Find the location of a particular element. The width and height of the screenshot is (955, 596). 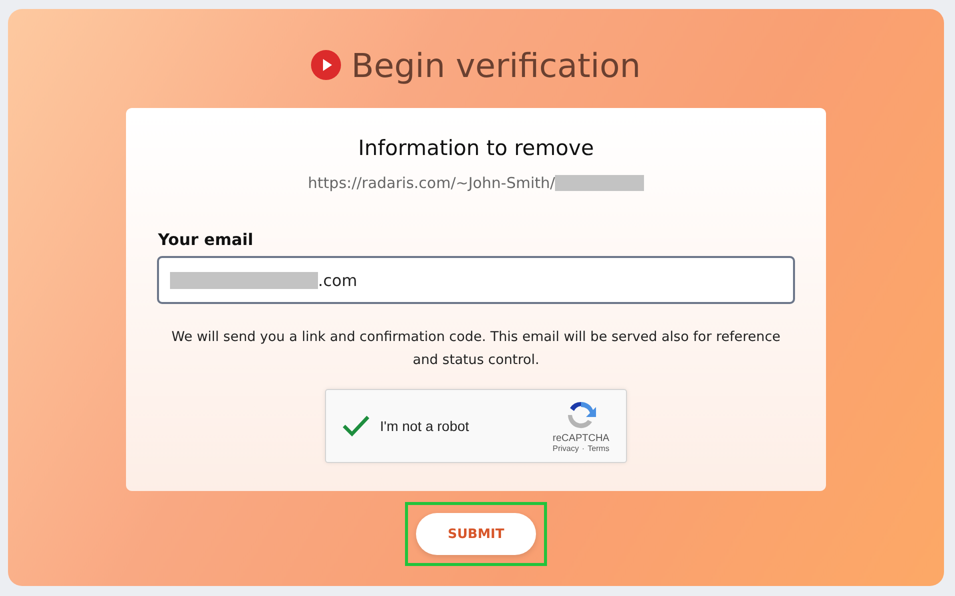

submit-button: SUBMIT is located at coordinates (476, 534).